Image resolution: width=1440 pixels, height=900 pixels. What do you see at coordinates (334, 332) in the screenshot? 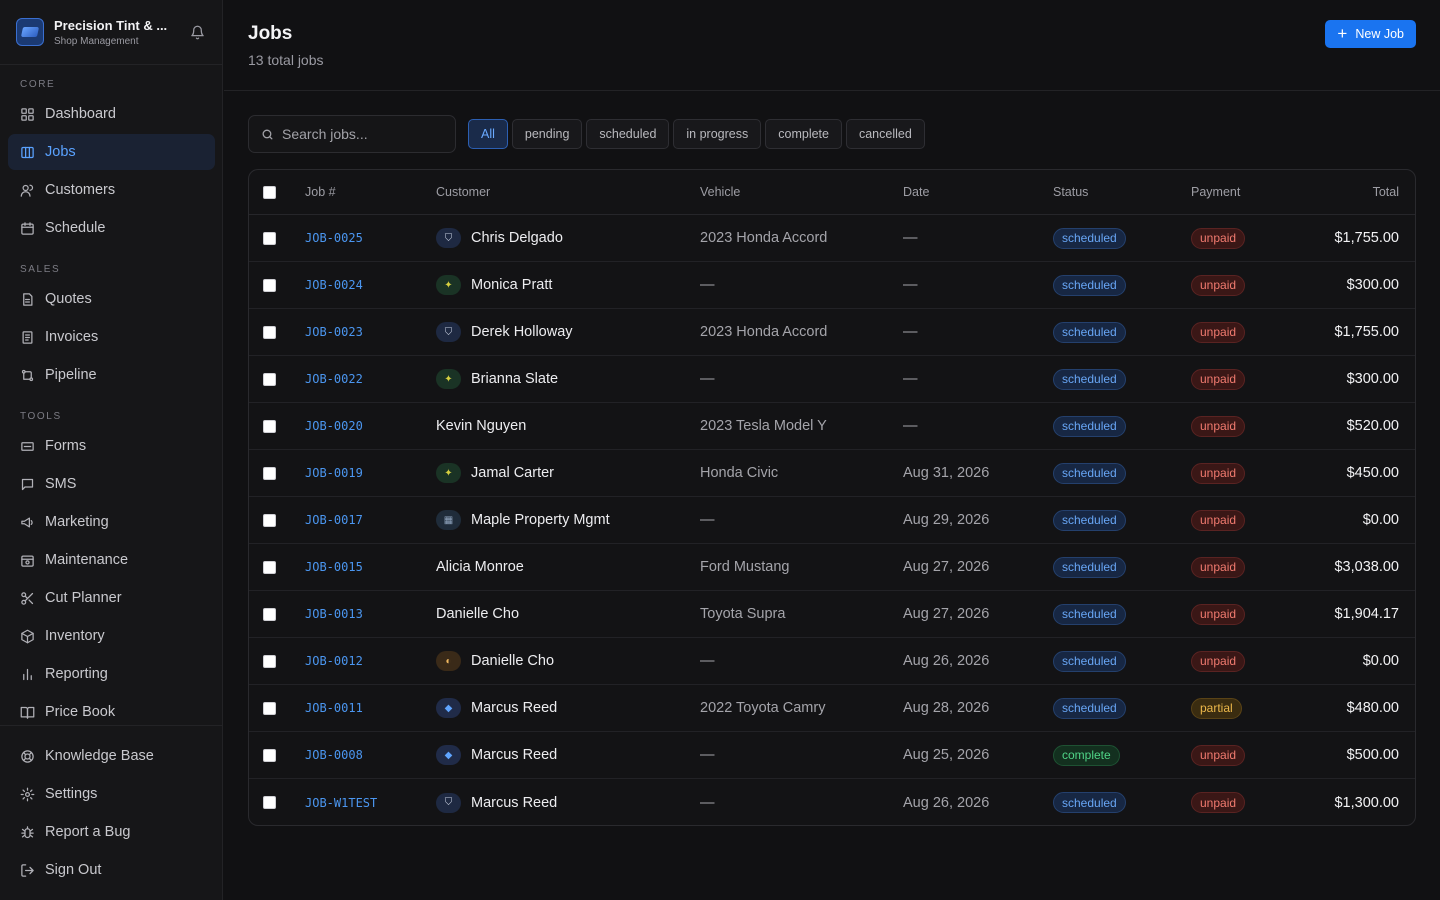
I see `job-number-link: JOB-0023` at bounding box center [334, 332].